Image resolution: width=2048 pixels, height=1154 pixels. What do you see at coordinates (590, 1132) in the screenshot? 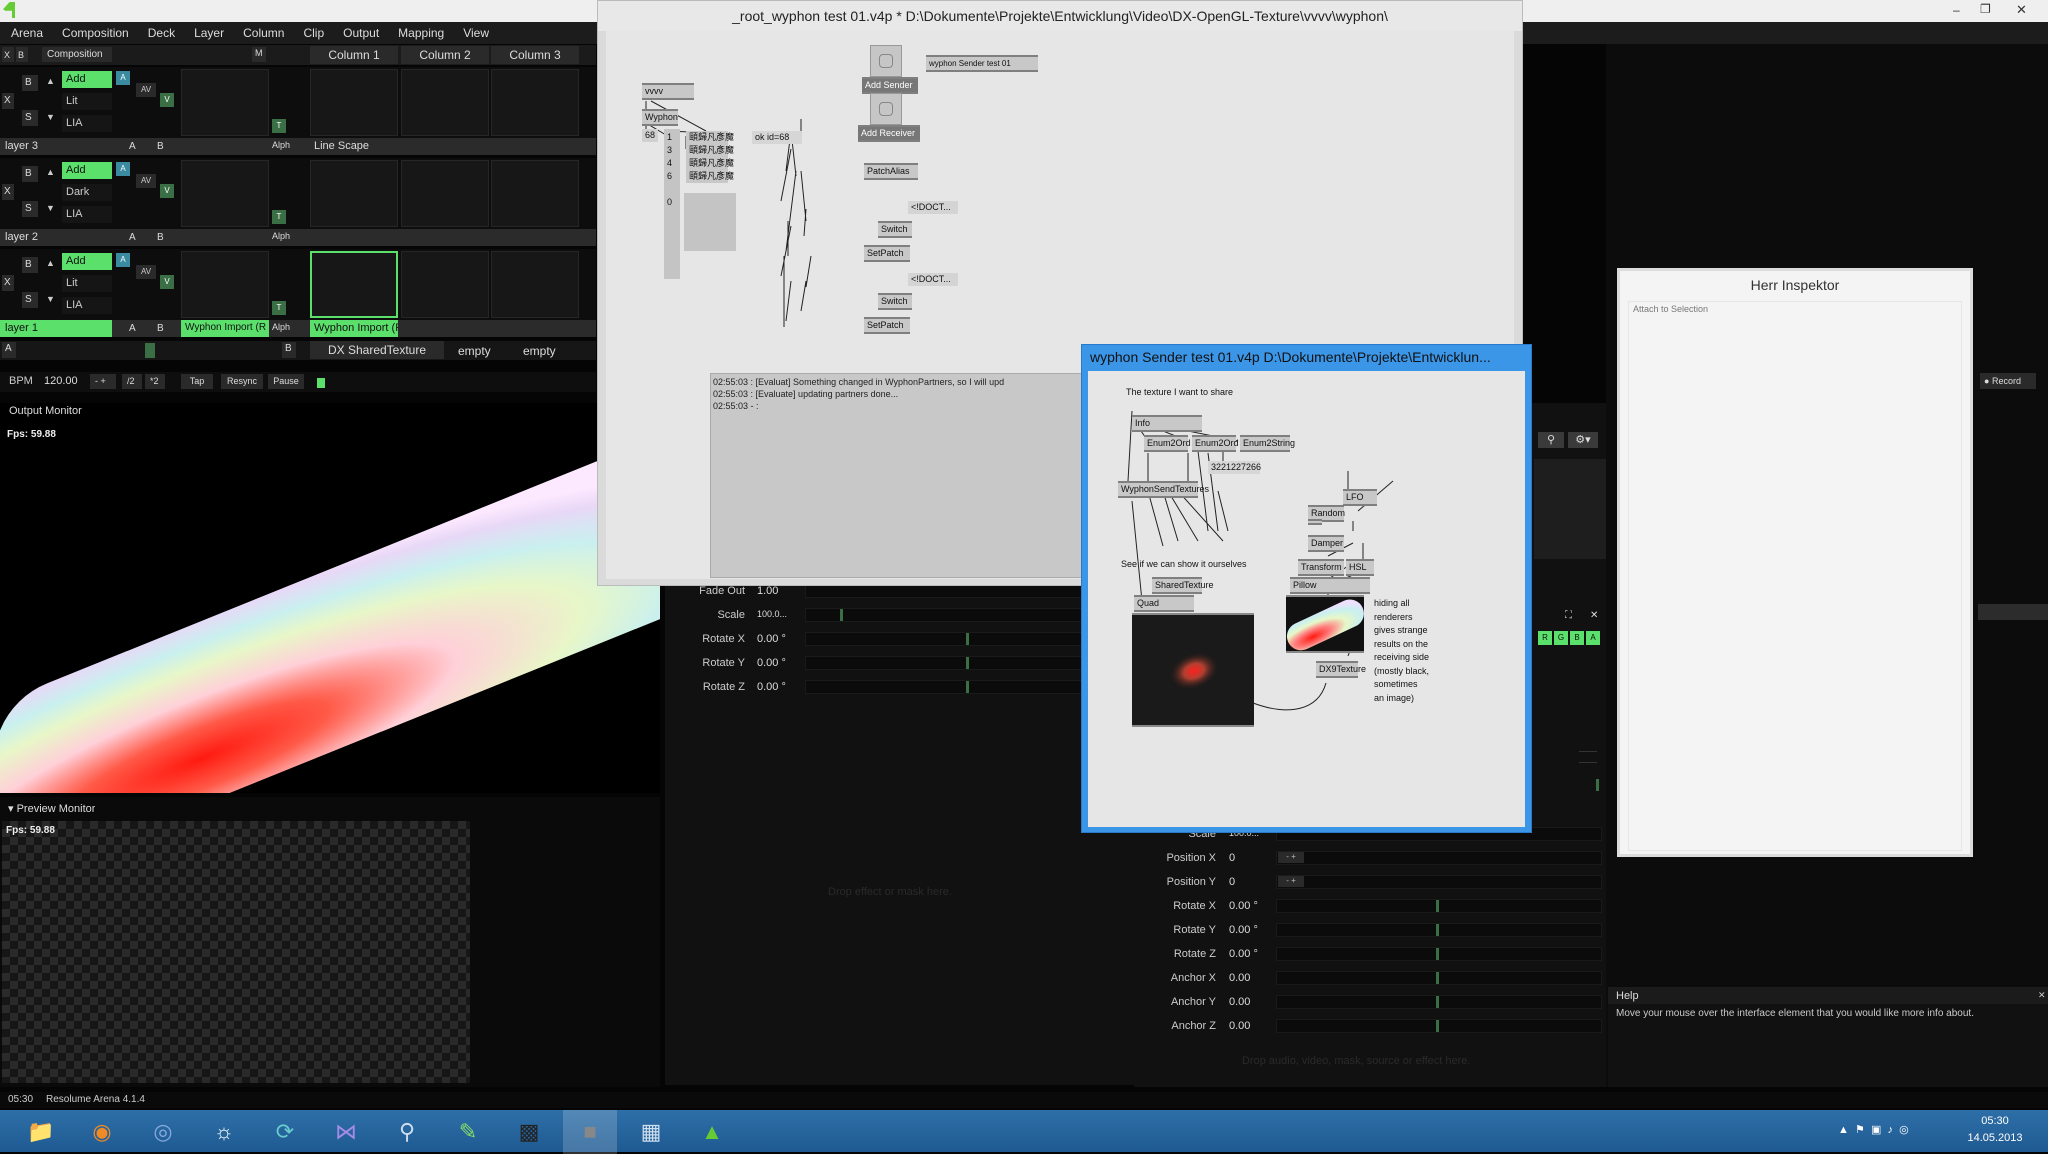
I see `taskbar-vvvv-icon: ■` at bounding box center [590, 1132].